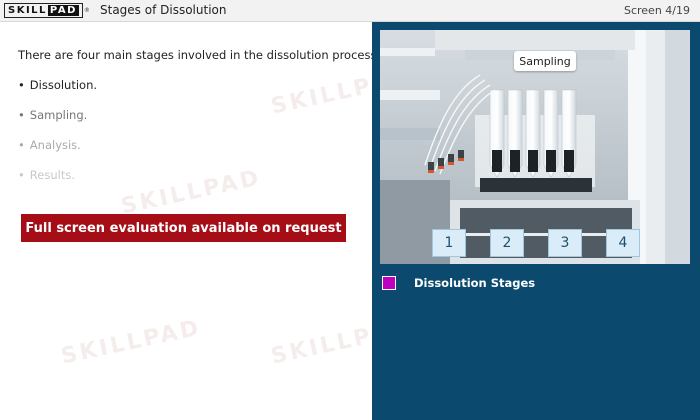 This screenshot has width=700, height=420. Describe the element at coordinates (475, 283) in the screenshot. I see `caption-label: Dissolution Stages` at that location.